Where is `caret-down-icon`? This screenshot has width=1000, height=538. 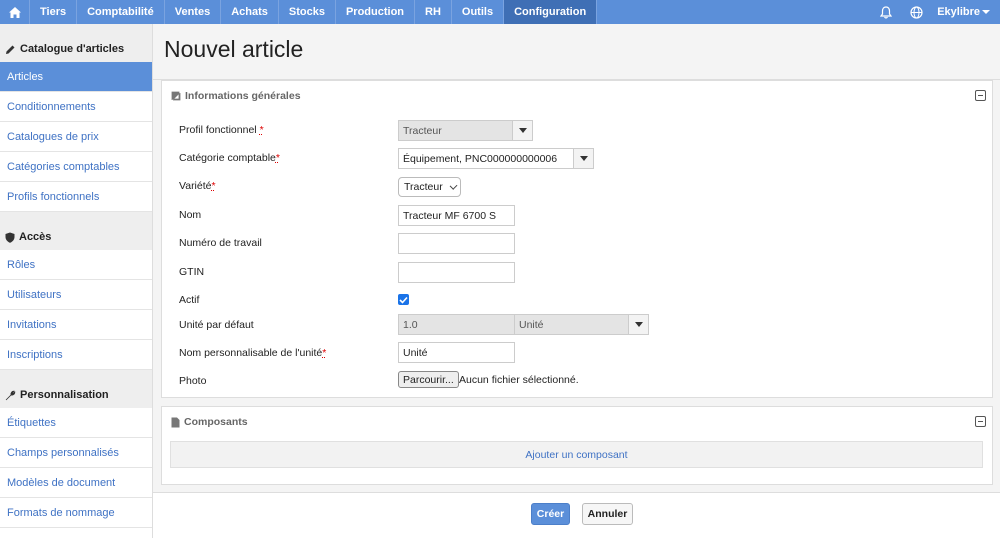
caret-down-icon is located at coordinates (986, 12).